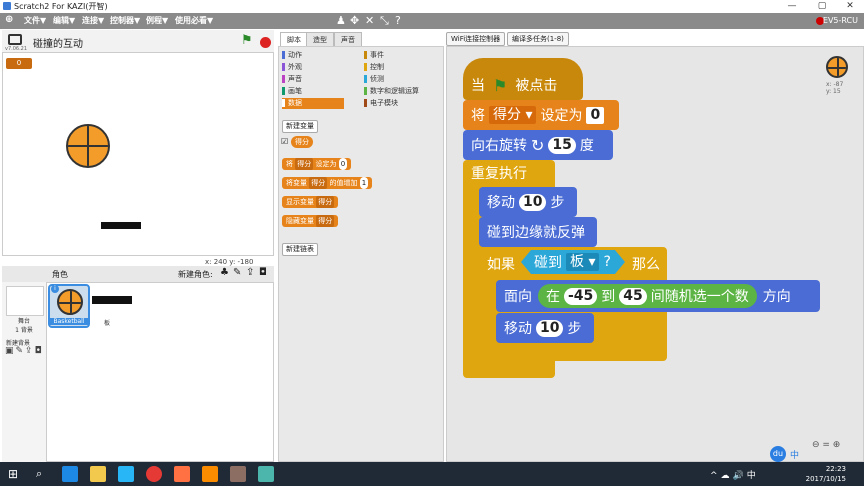 This screenshot has width=864, height=486. Describe the element at coordinates (850, 6) in the screenshot. I see `close-button: ✕` at that location.